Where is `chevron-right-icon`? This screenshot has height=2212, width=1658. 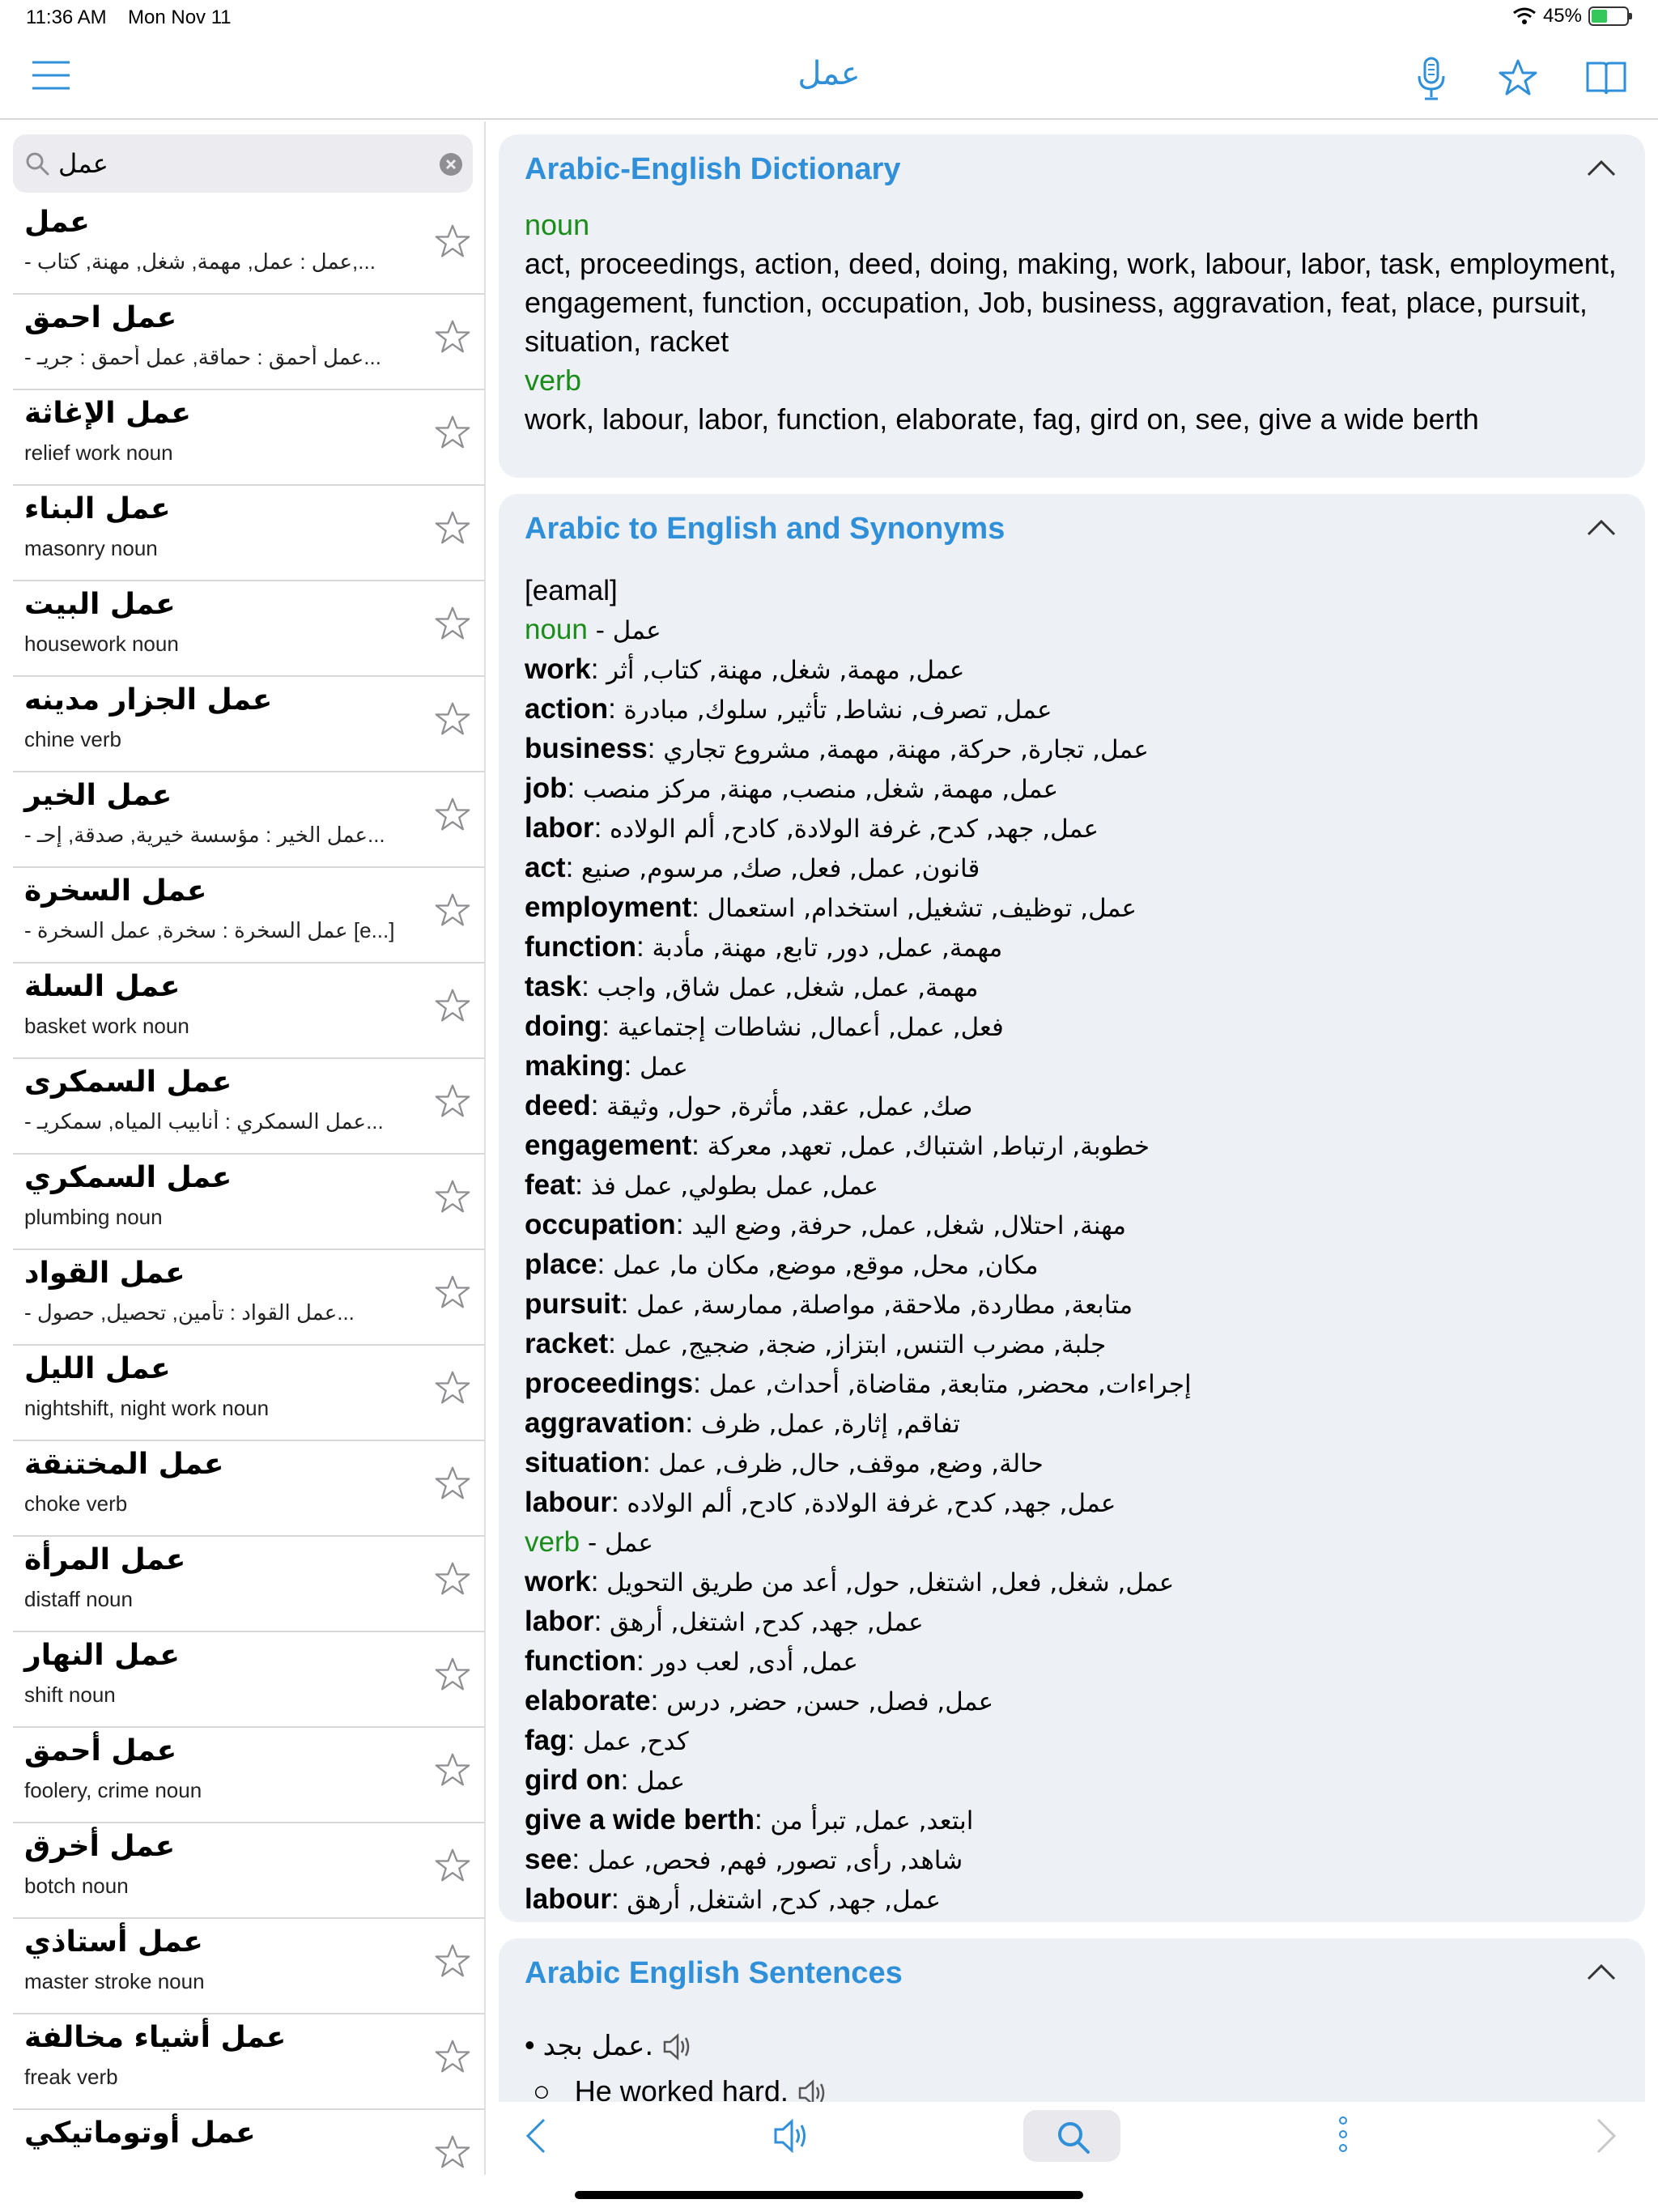 chevron-right-icon is located at coordinates (1606, 2135).